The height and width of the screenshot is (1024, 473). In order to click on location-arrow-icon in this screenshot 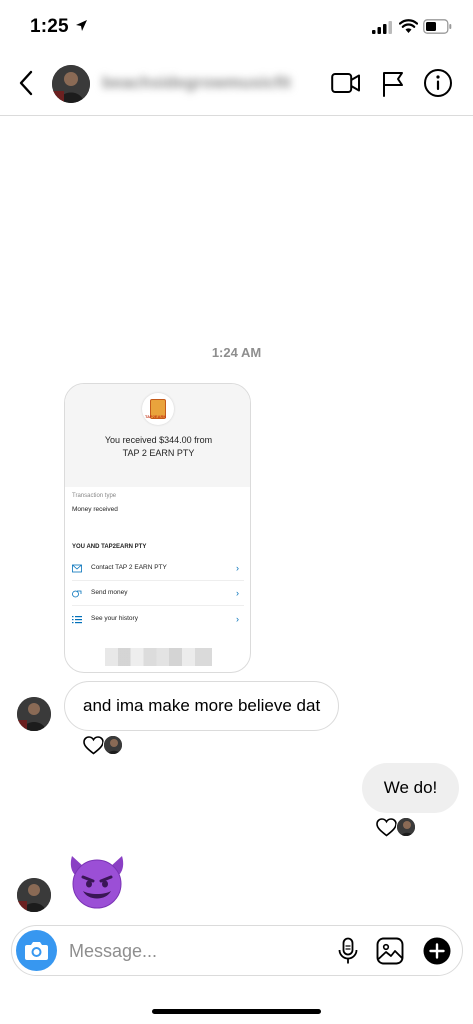, I will do `click(81, 25)`.